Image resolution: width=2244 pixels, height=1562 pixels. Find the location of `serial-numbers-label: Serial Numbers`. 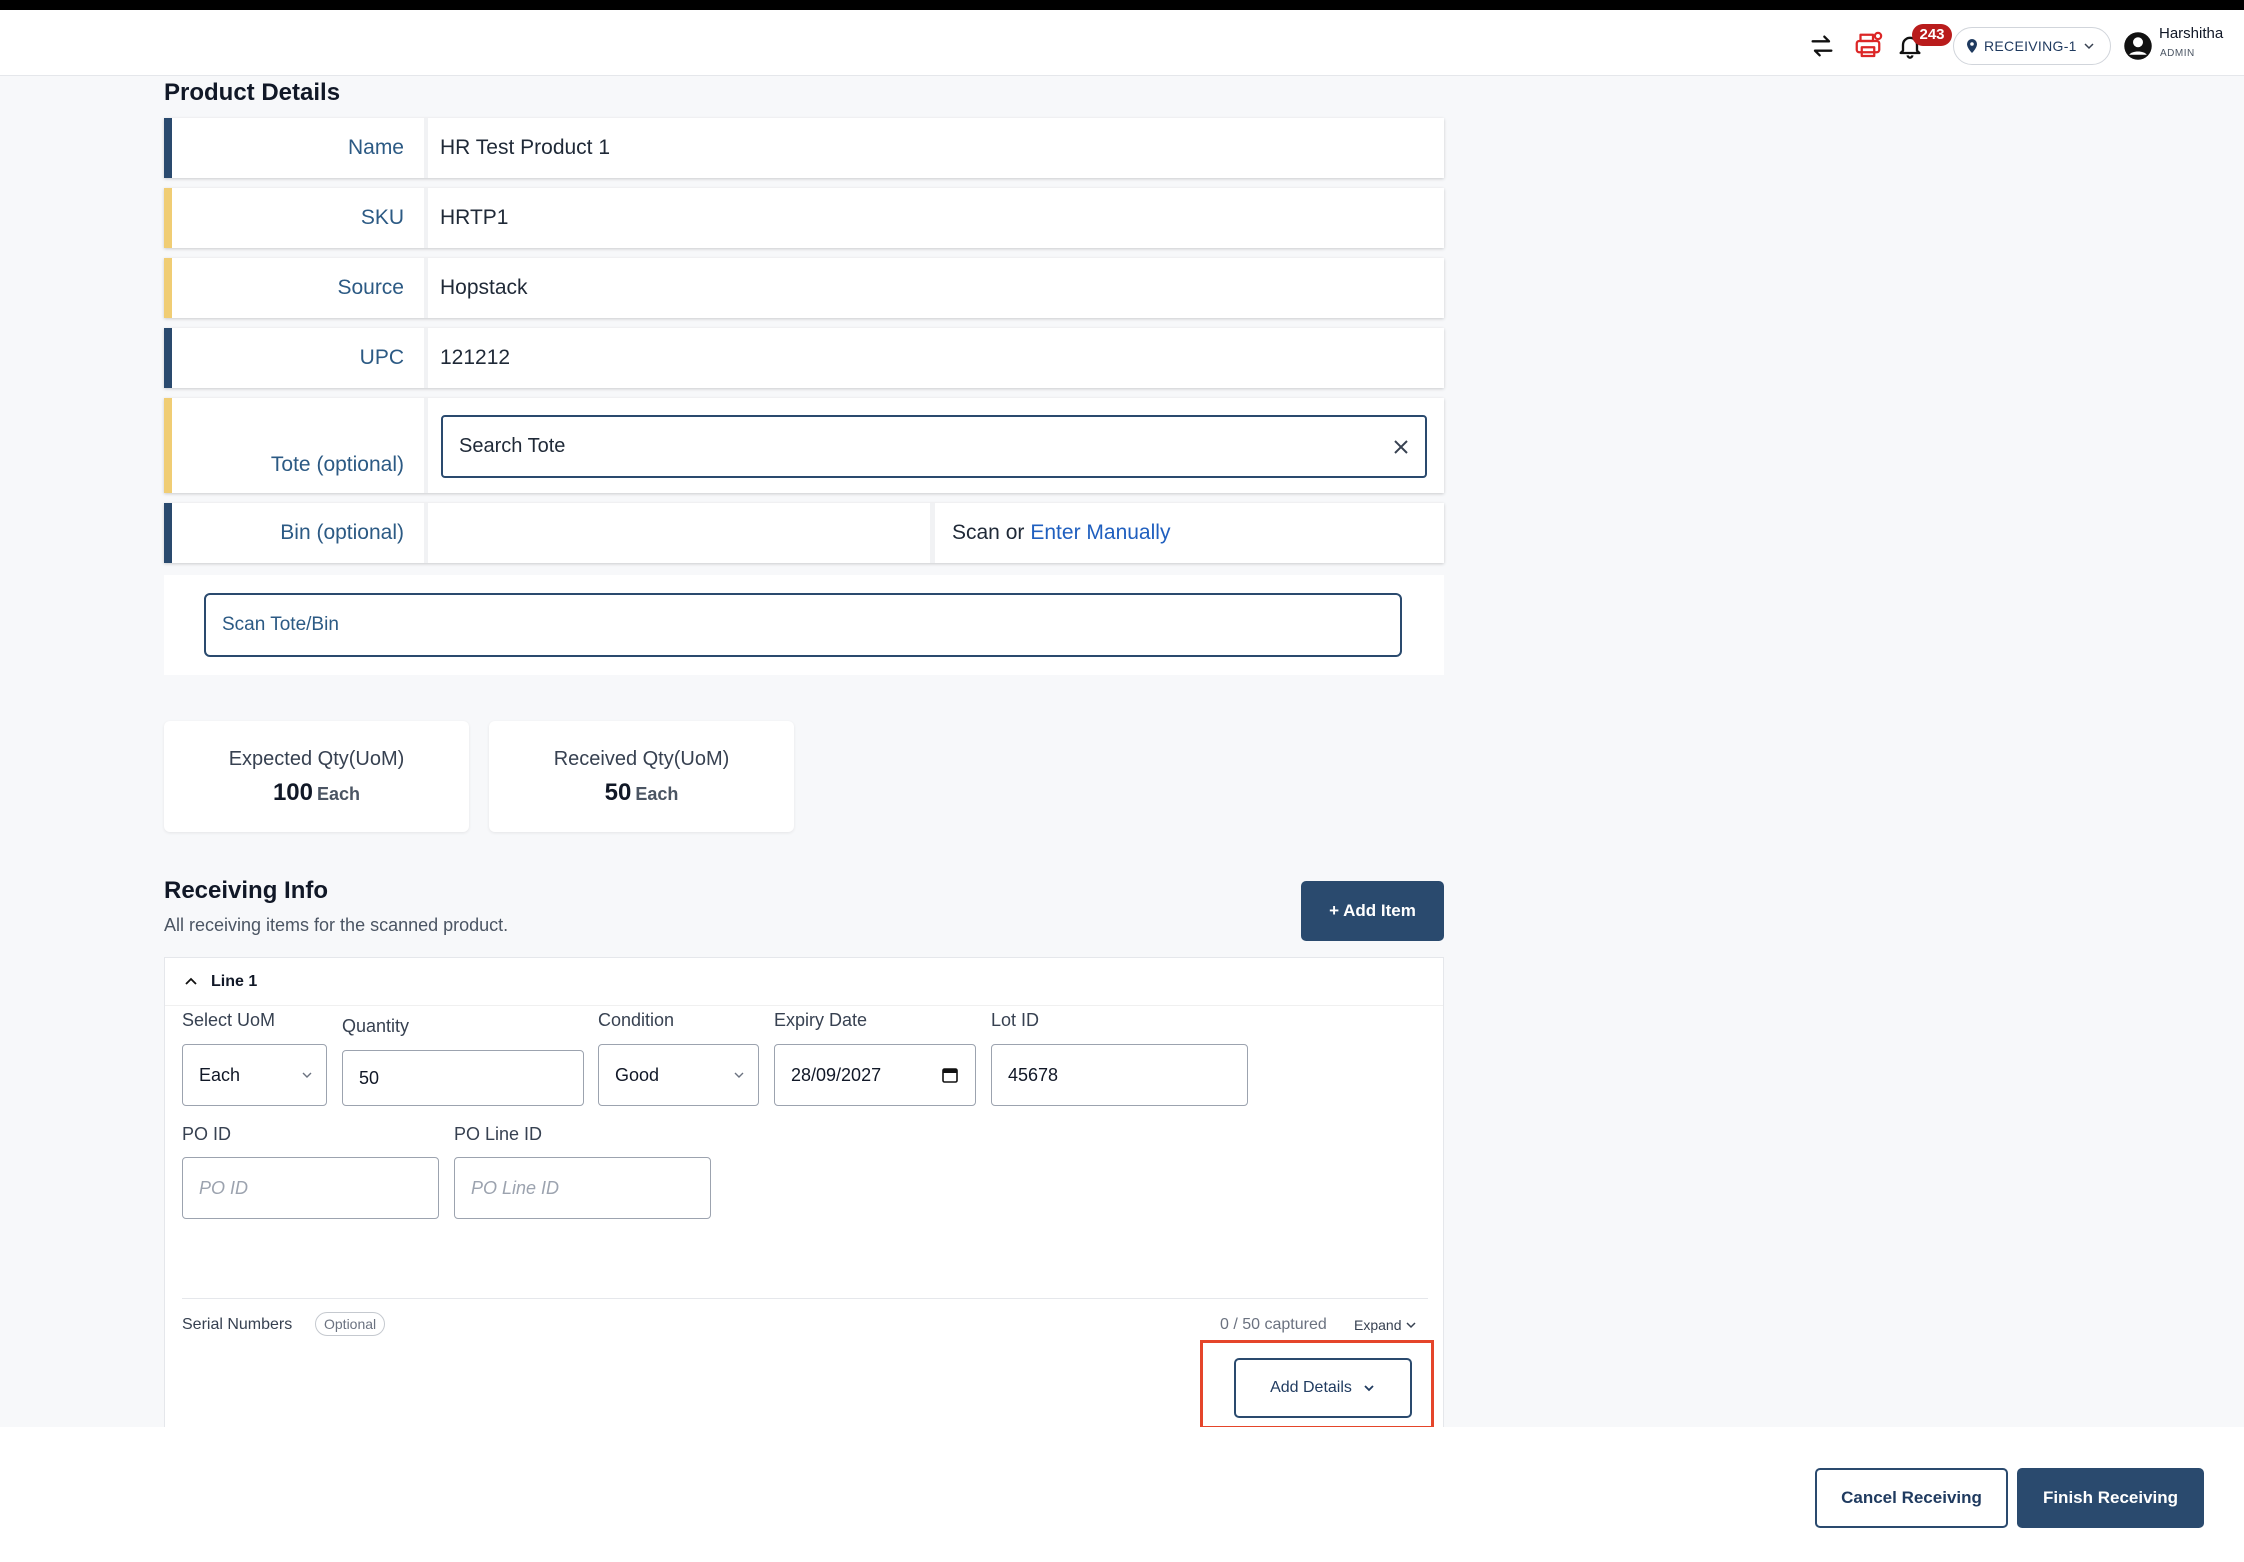

serial-numbers-label: Serial Numbers is located at coordinates (237, 1324).